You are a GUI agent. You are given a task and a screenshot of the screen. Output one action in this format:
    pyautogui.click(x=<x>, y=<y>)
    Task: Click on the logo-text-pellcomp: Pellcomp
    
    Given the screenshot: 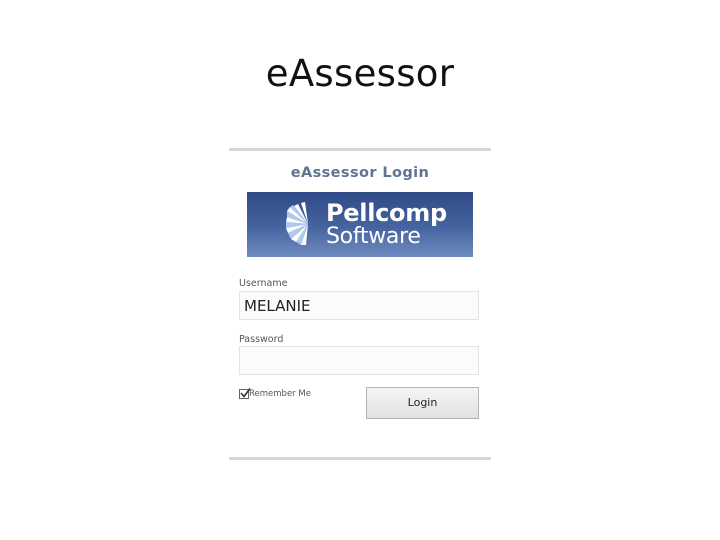 What is the action you would take?
    pyautogui.click(x=386, y=213)
    